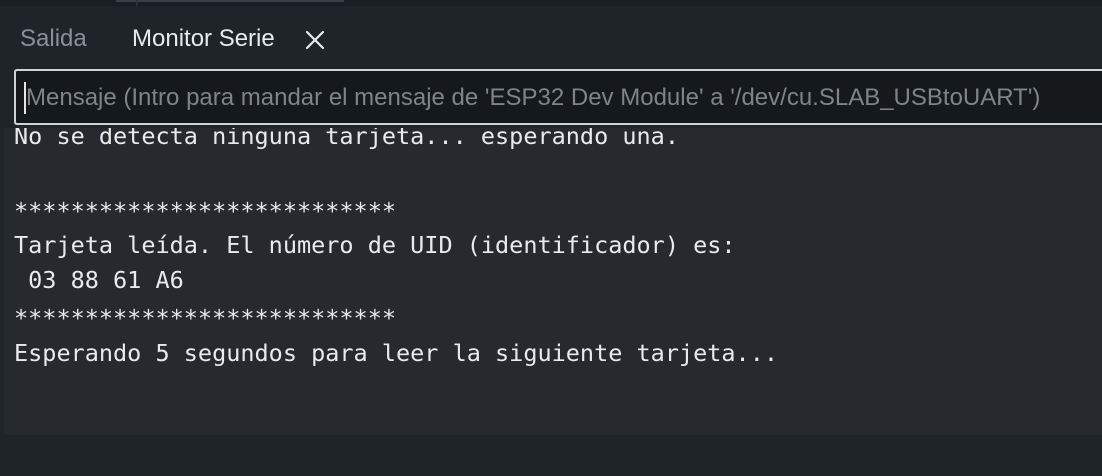 This screenshot has width=1102, height=476. What do you see at coordinates (203, 39) in the screenshot?
I see `tab-monitor-serie: Monitor Serie` at bounding box center [203, 39].